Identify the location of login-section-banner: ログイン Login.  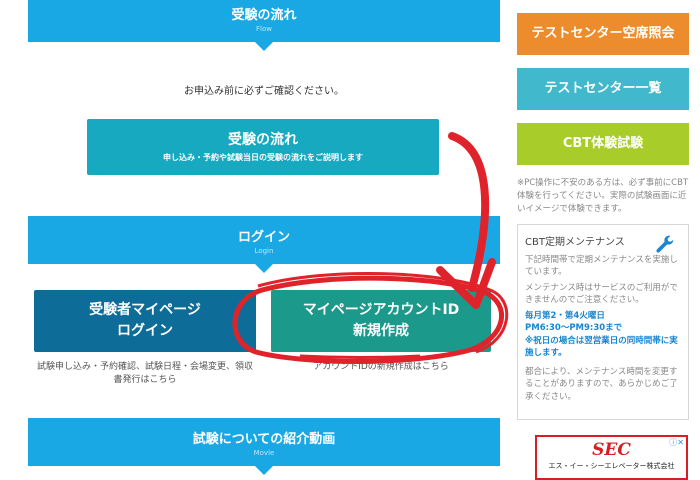
(264, 244).